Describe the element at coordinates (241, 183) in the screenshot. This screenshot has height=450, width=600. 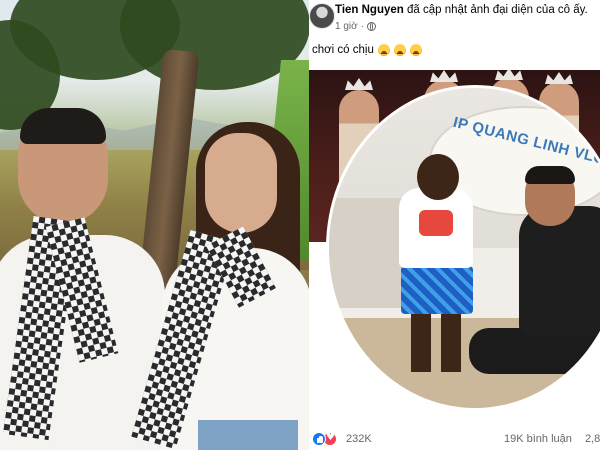
I see `woman-face` at that location.